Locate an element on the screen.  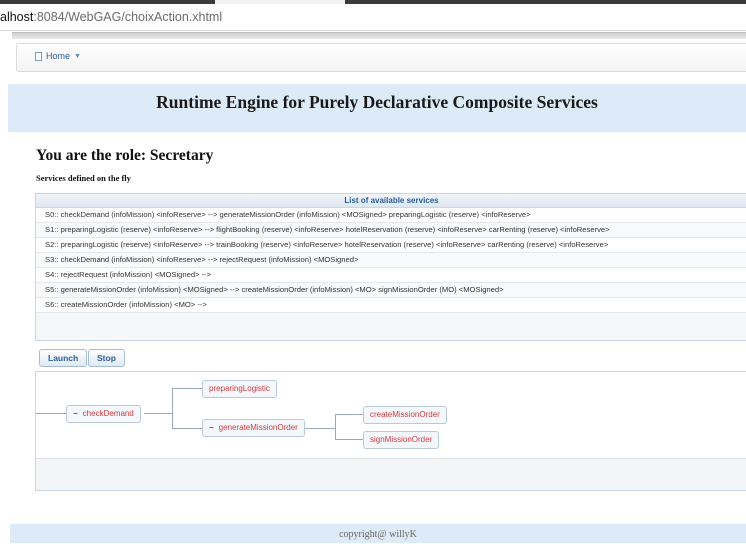
menubar: Home ▼ is located at coordinates (381, 57).